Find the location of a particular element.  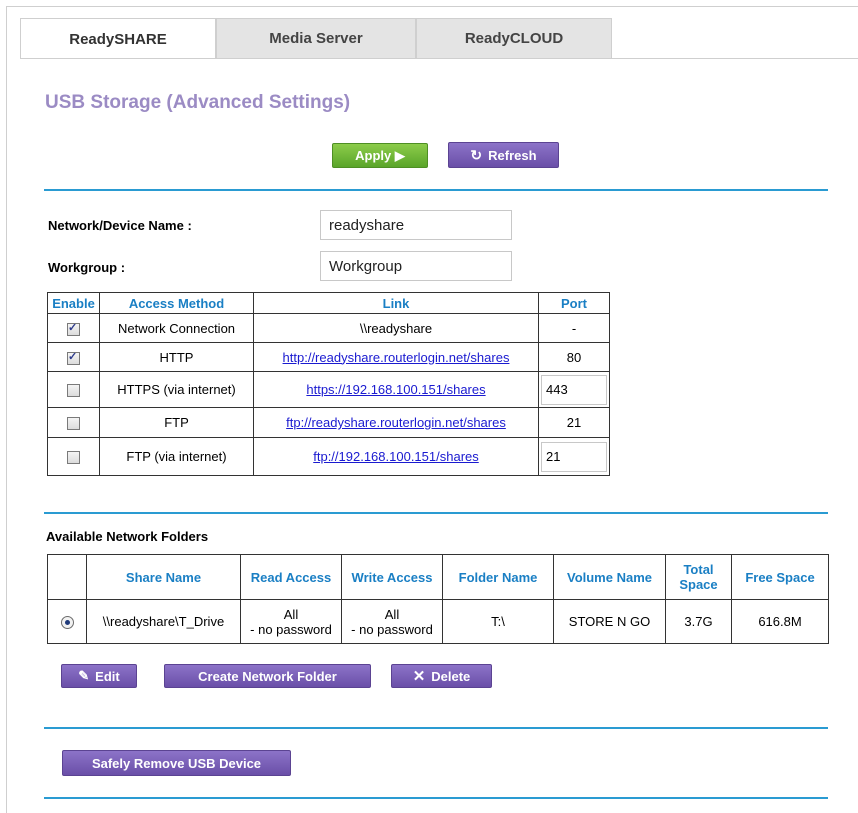

apply-button: Apply ▶ is located at coordinates (380, 155).